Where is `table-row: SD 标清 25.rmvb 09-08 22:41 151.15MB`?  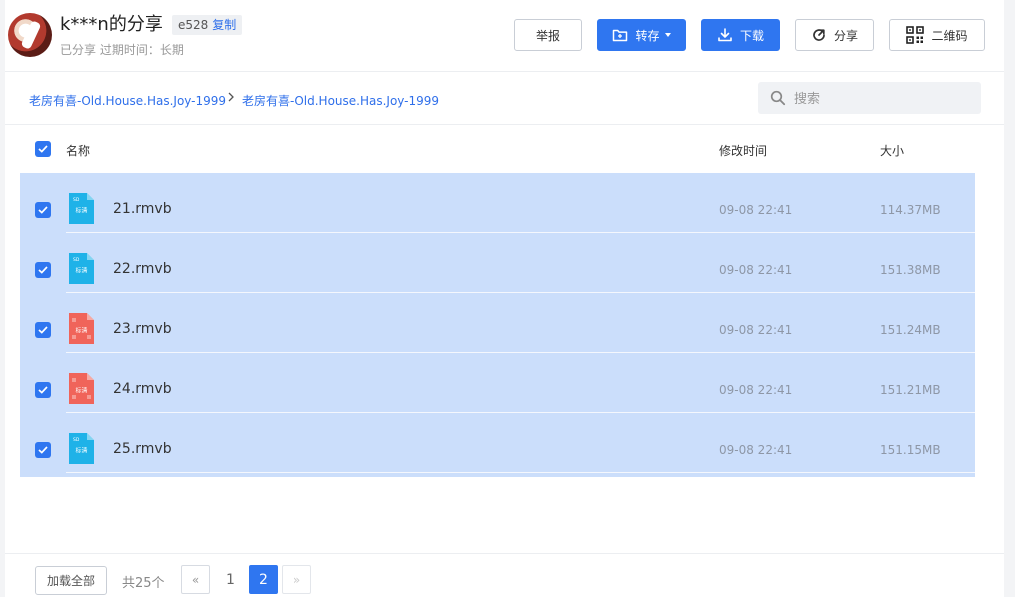 table-row: SD 标清 25.rmvb 09-08 22:41 151.15MB is located at coordinates (497, 443).